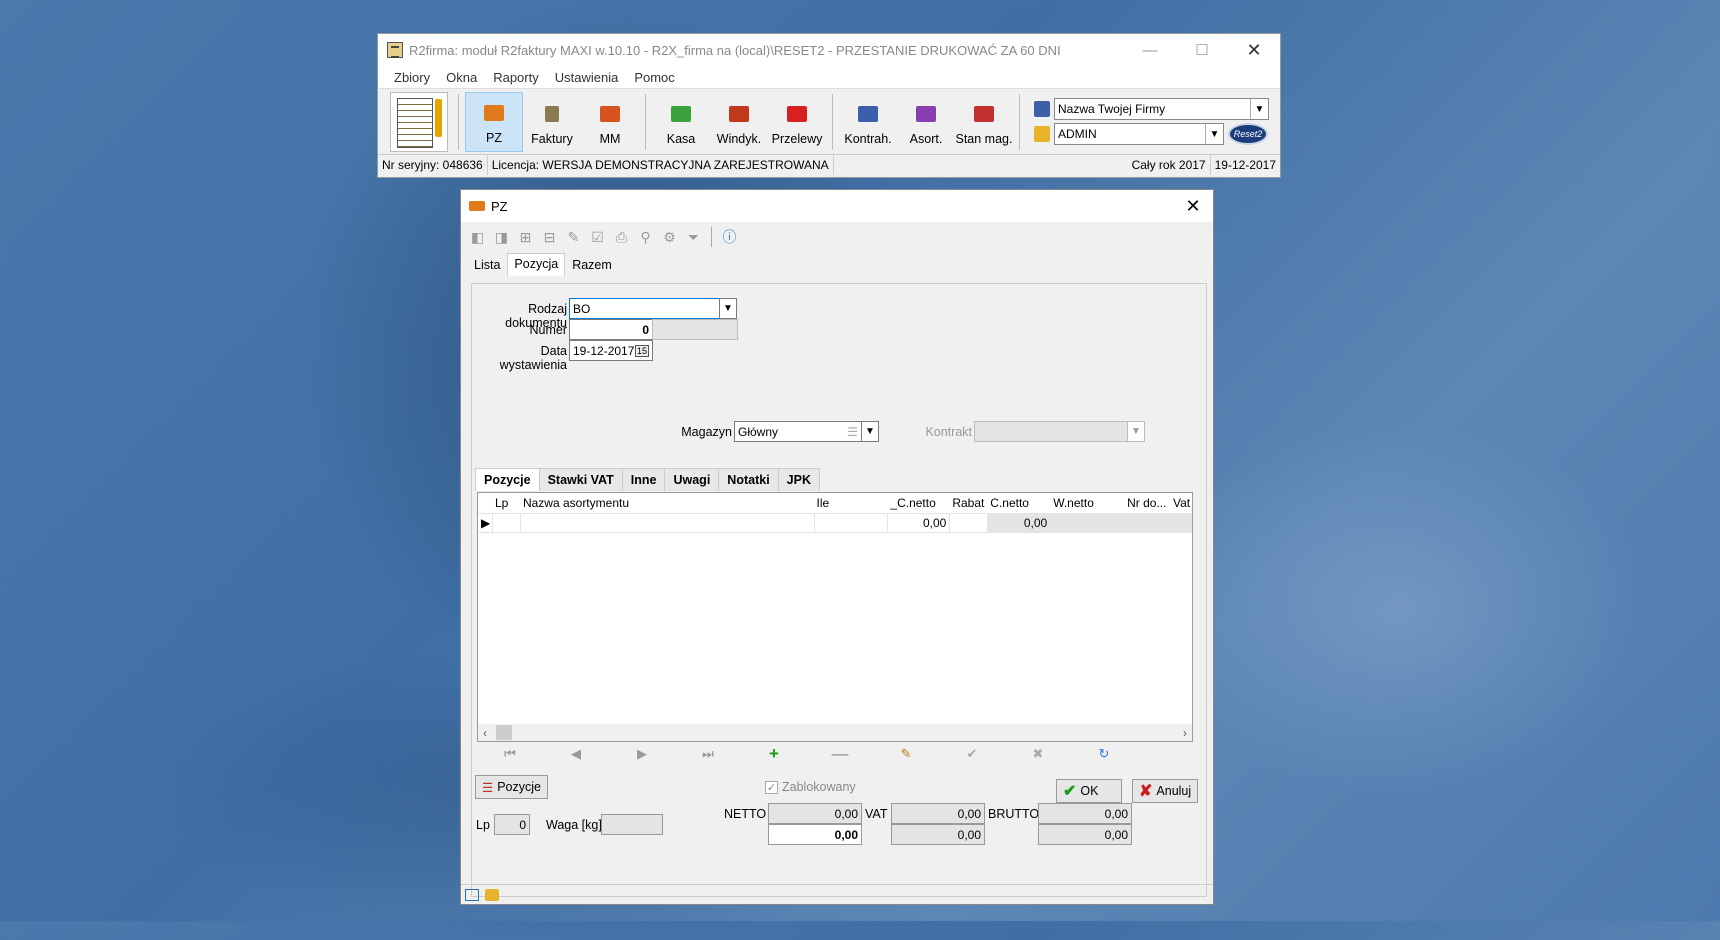  I want to click on cell-price: 0,00, so click(1019, 523).